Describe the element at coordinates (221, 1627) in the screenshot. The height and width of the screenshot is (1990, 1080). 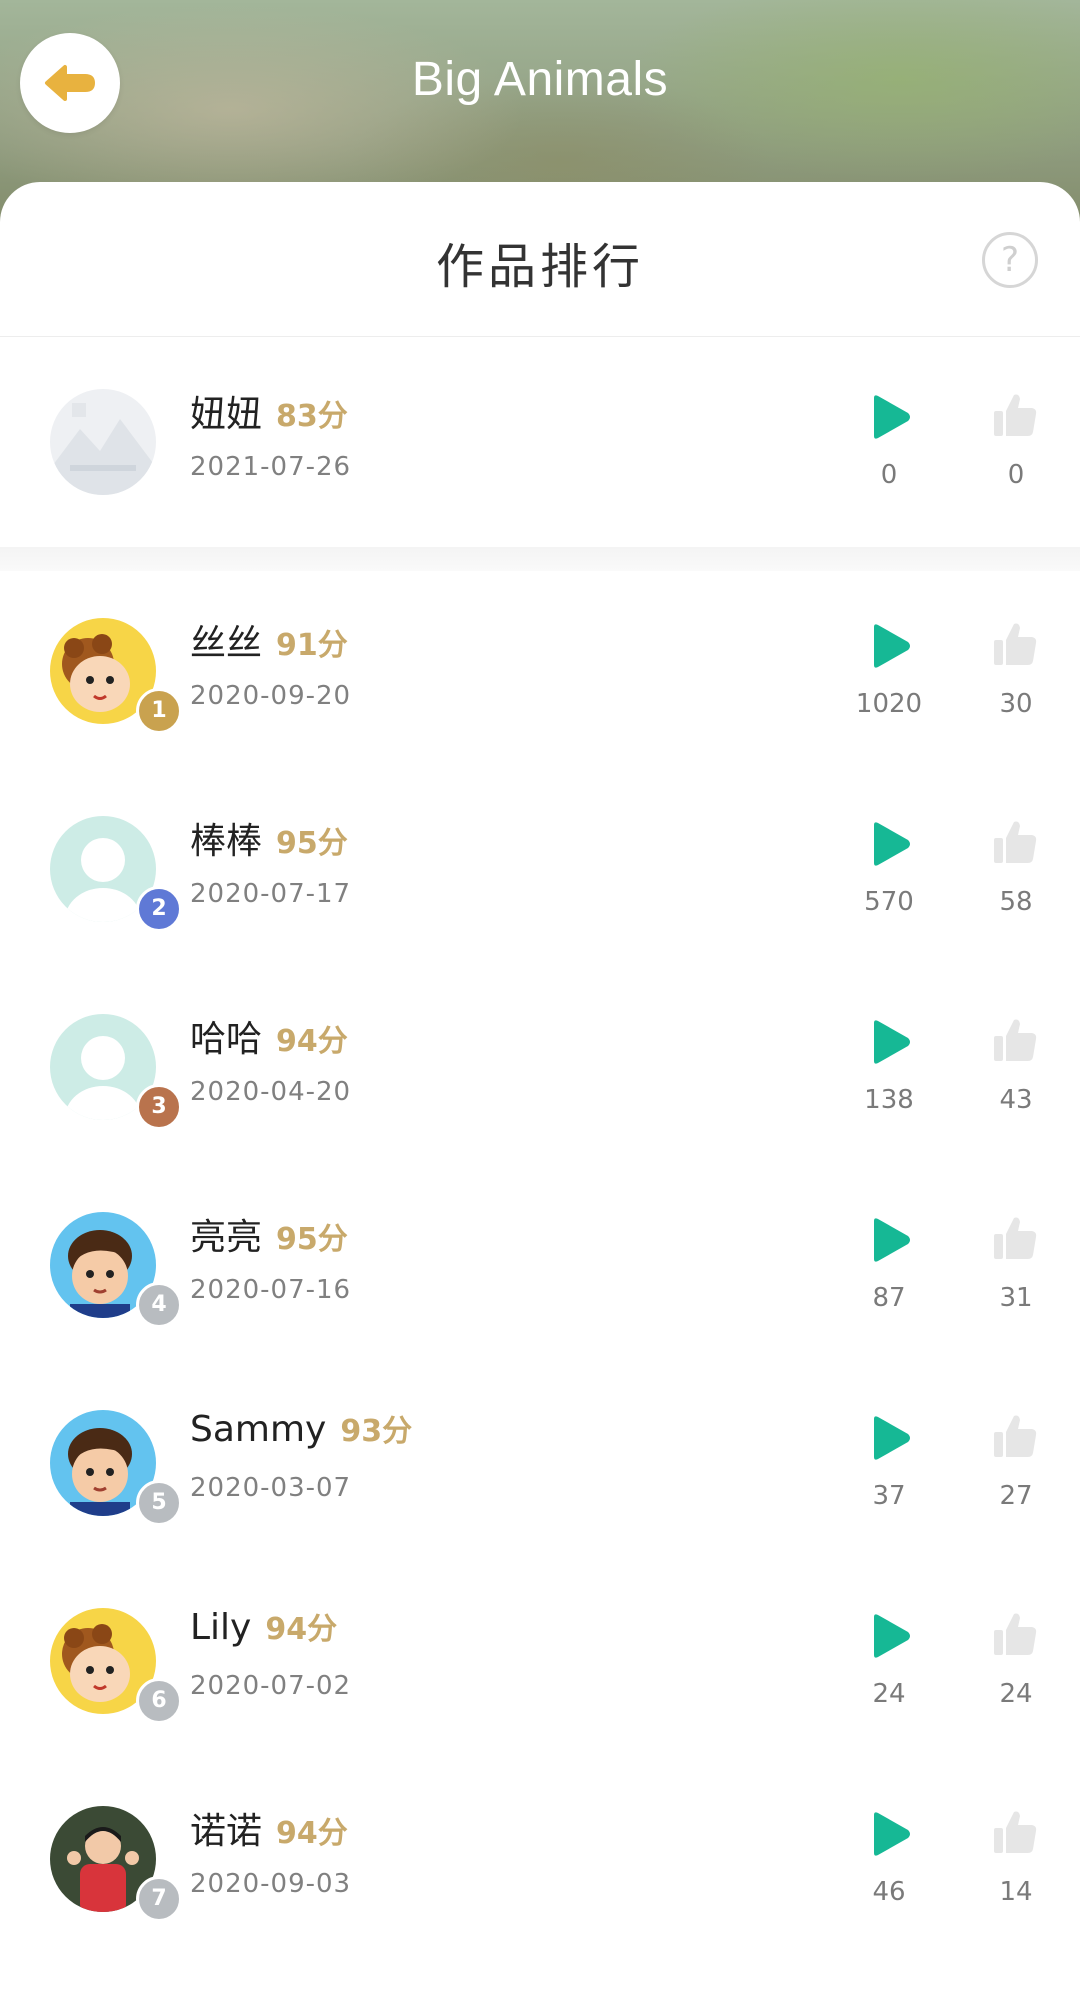
I see `name-text: Lily` at that location.